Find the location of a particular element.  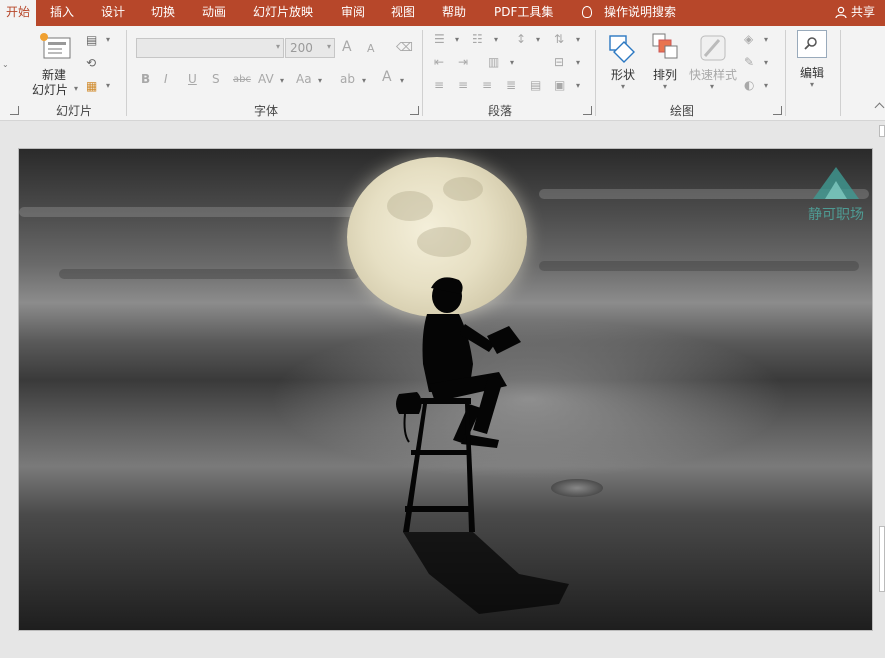

numbering-icon: ☷ is located at coordinates (477, 39).